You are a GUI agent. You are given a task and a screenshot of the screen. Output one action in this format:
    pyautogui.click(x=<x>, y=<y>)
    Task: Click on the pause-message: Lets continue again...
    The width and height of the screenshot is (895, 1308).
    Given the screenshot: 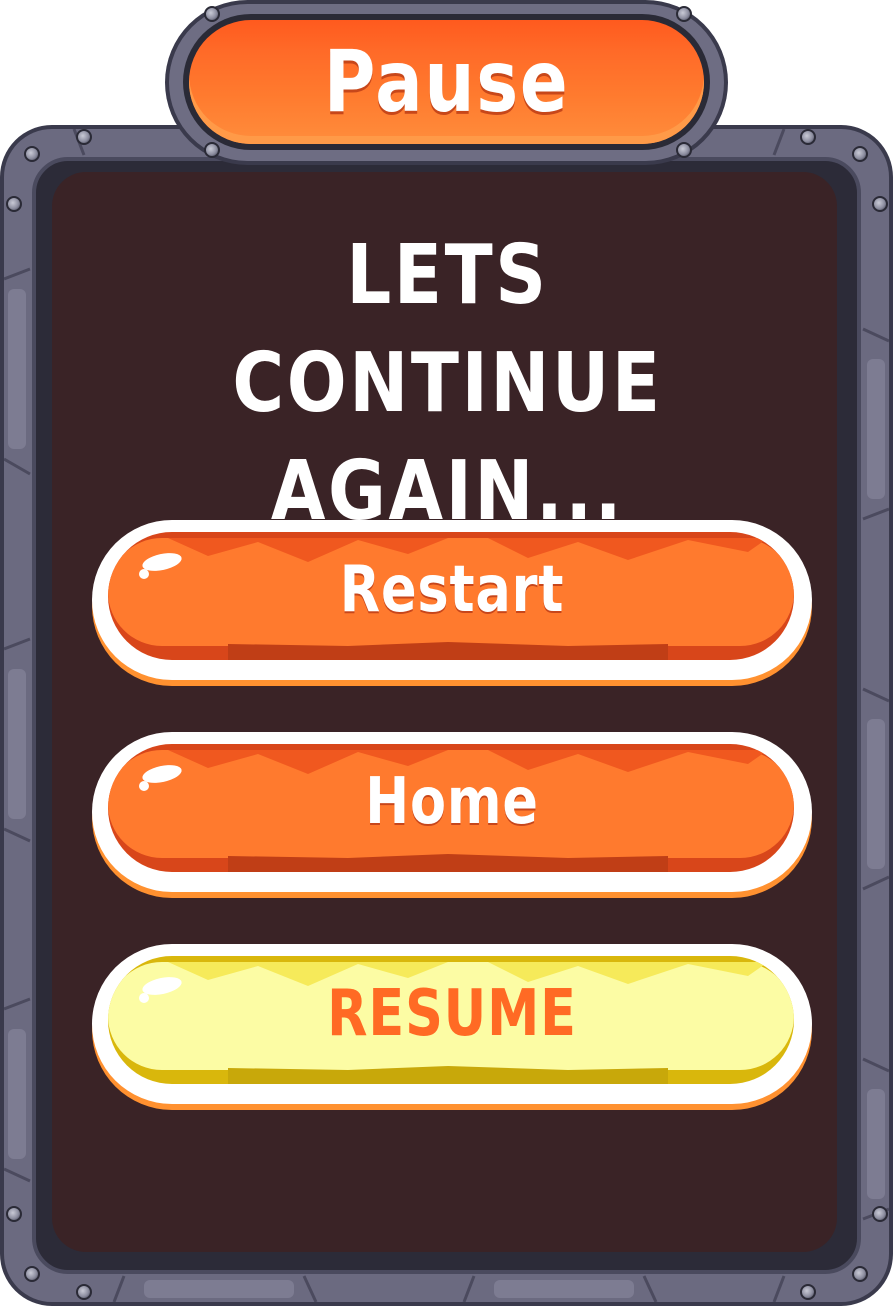 What is the action you would take?
    pyautogui.click(x=447, y=383)
    